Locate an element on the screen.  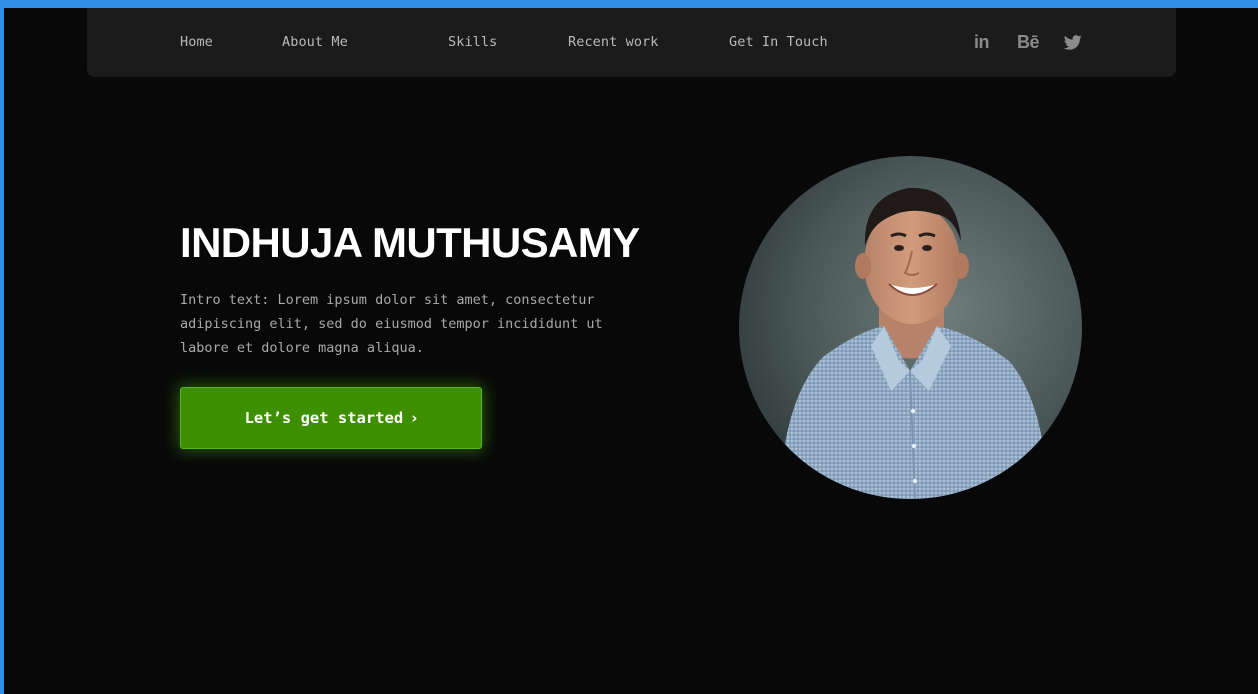
get-started-label: Let’s get started is located at coordinates (324, 418).